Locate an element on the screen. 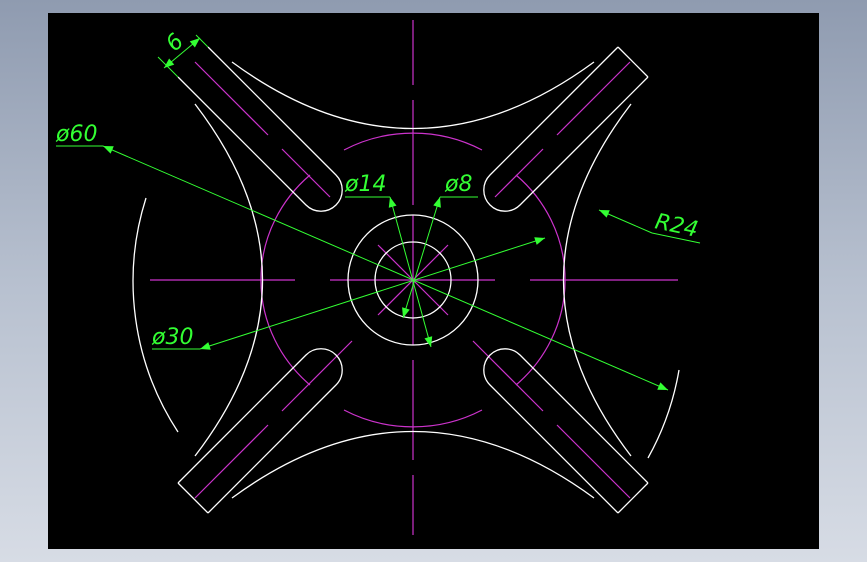  diagonal-centerline-sw-outer is located at coordinates (231, 461).